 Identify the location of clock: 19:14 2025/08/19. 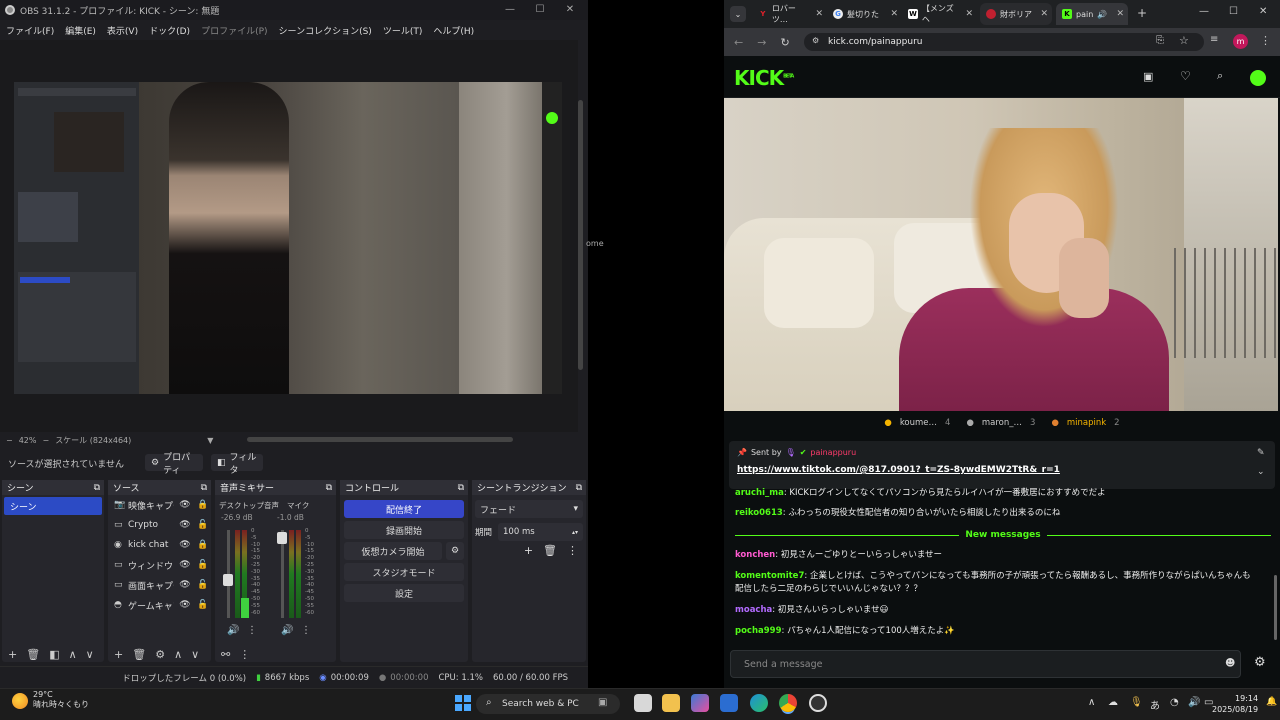
(1235, 704).